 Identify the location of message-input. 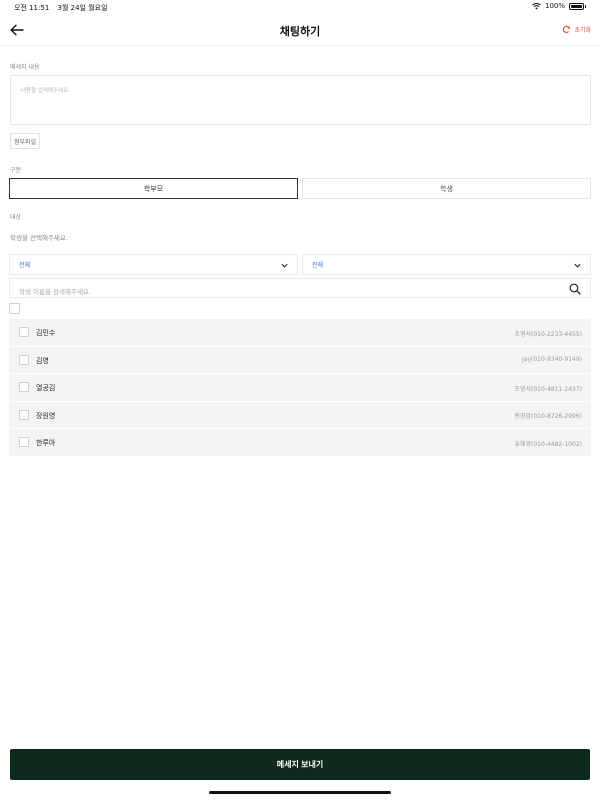
(300, 100).